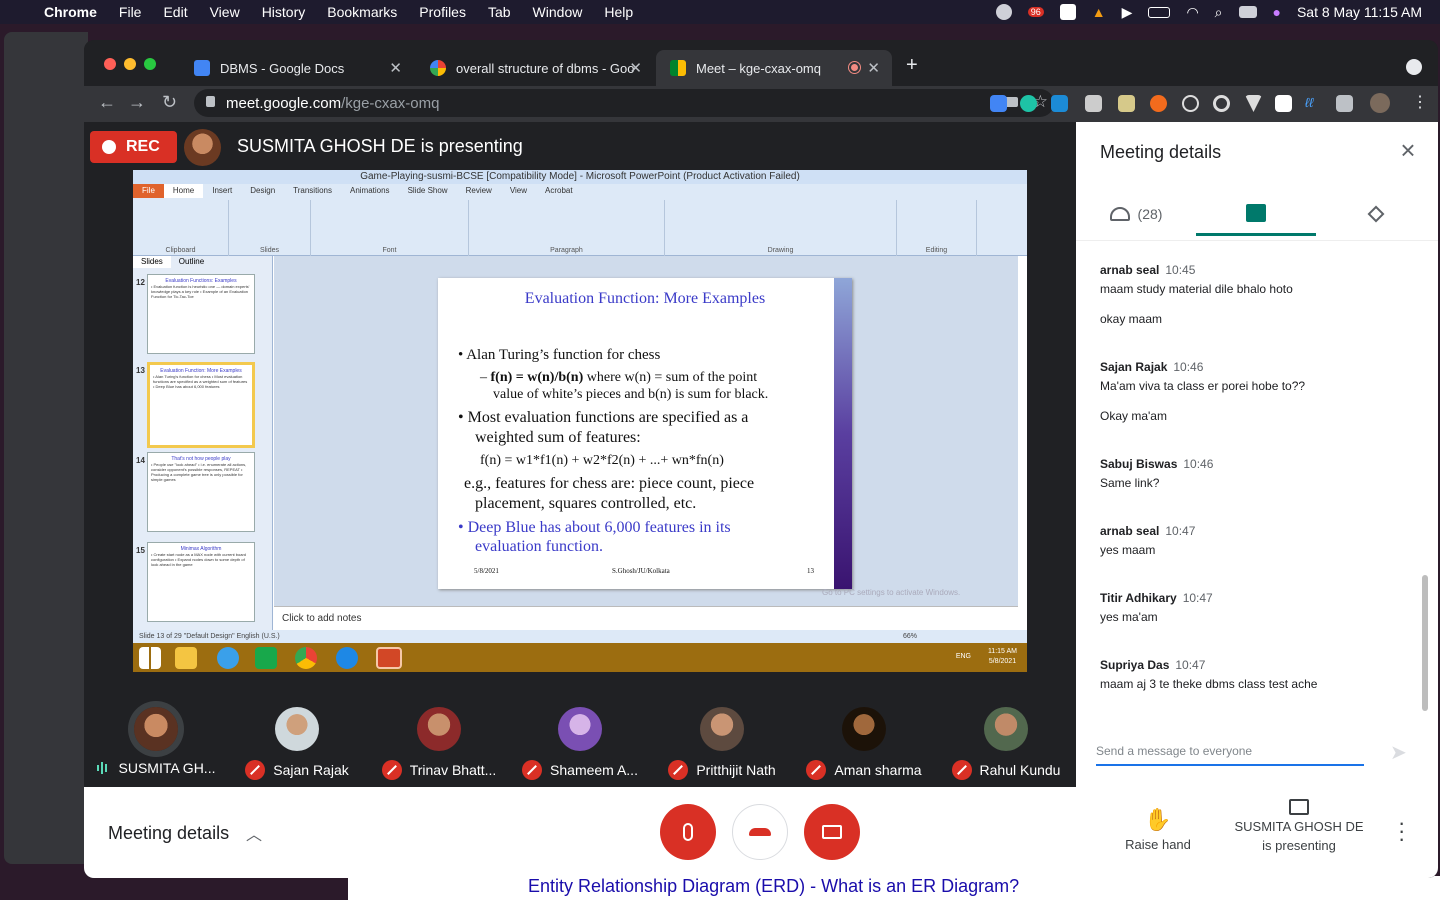  I want to click on zoom-window-button, so click(150, 64).